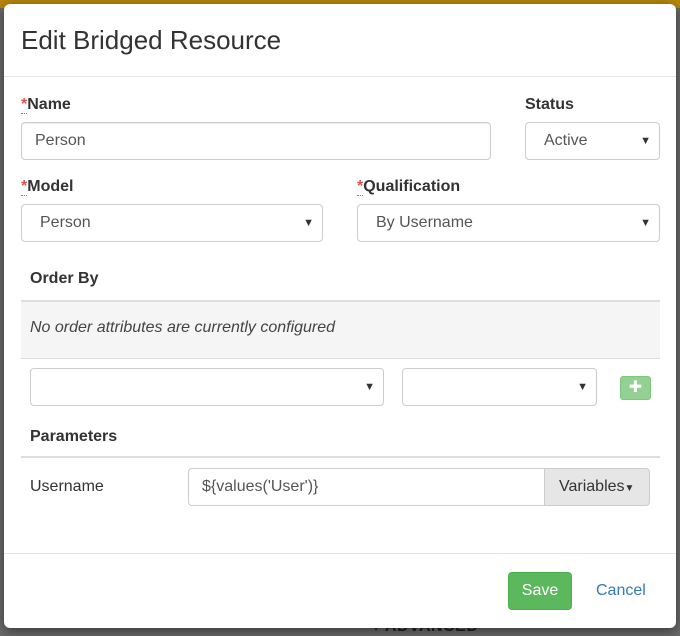 The image size is (680, 636). Describe the element at coordinates (508, 223) in the screenshot. I see `qualification-select: By Username ▼` at that location.